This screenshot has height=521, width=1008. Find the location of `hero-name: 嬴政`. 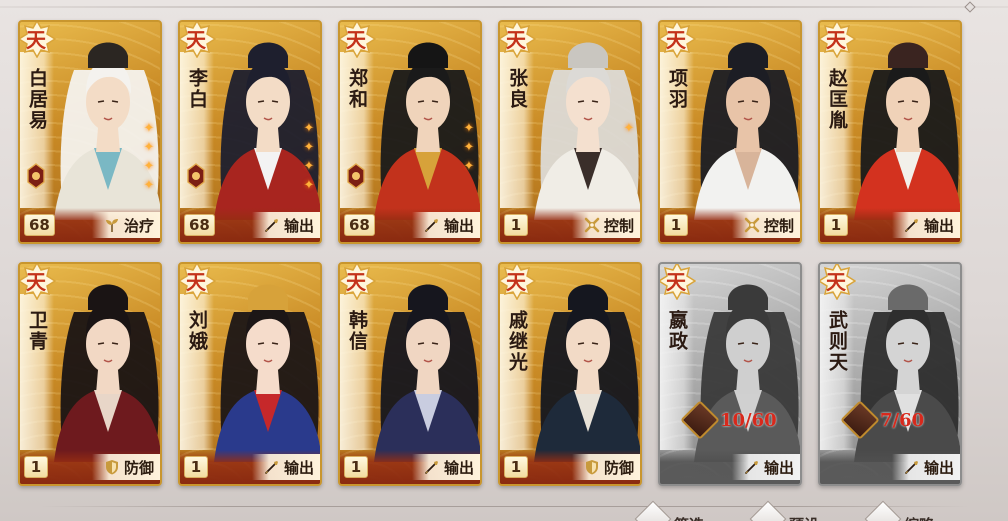

hero-name: 嬴政 is located at coordinates (677, 331).